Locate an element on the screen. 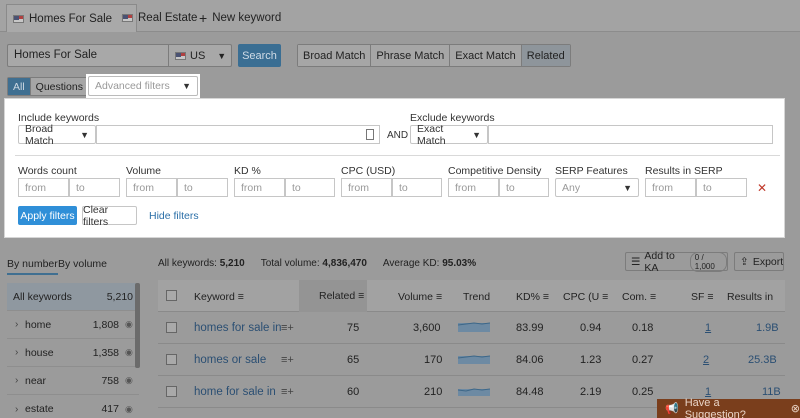  column-com: Com. ≡ is located at coordinates (639, 297).